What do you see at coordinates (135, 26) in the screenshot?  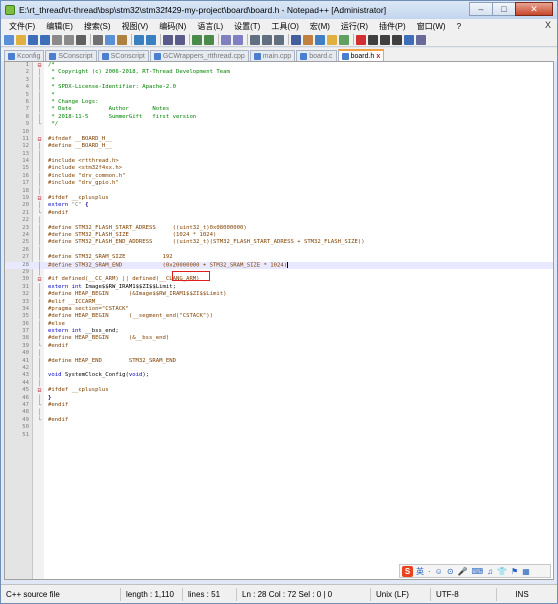 I see `menu-view: 视图(V)` at bounding box center [135, 26].